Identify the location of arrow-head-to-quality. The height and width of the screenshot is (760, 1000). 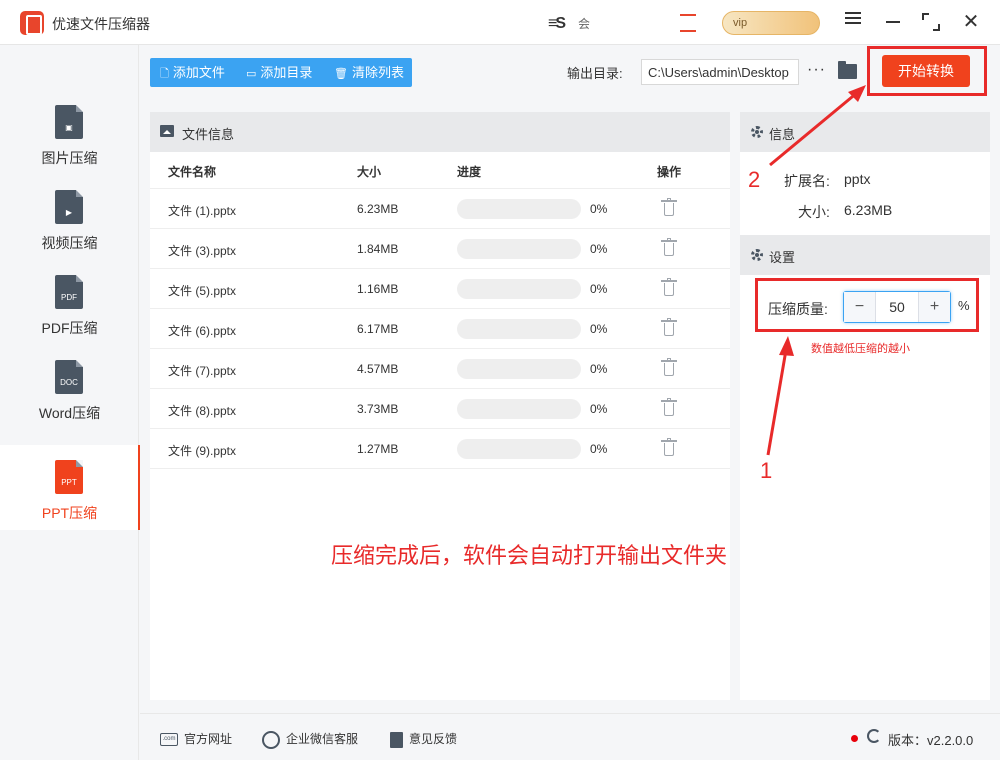
(786, 346).